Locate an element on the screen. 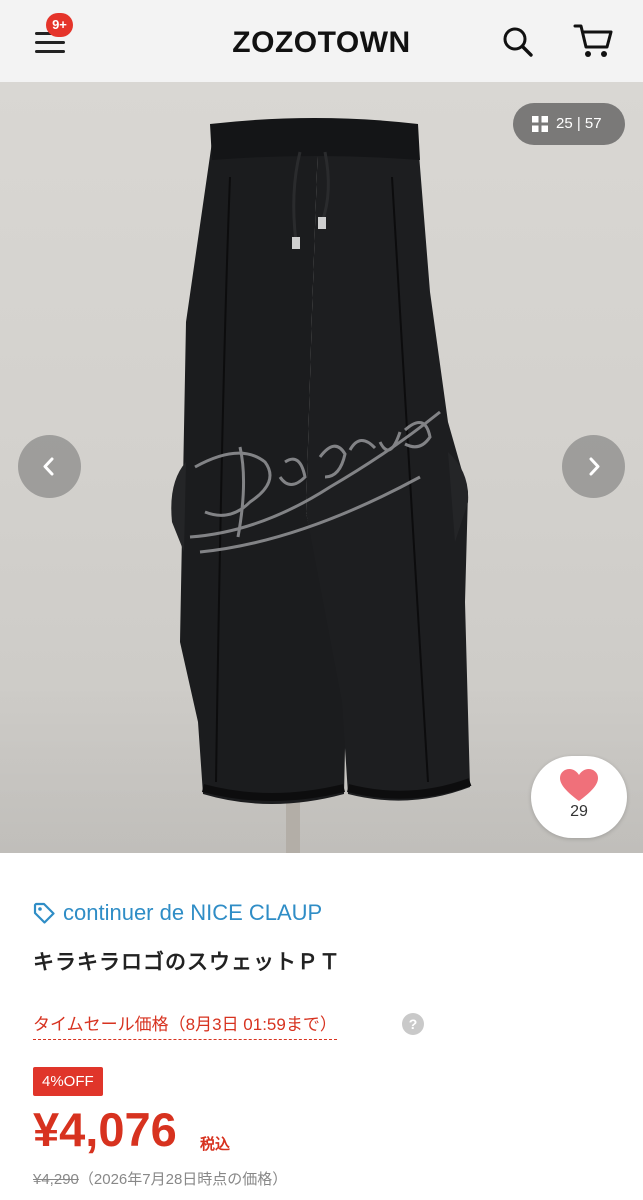  previous-image-button is located at coordinates (49, 466).